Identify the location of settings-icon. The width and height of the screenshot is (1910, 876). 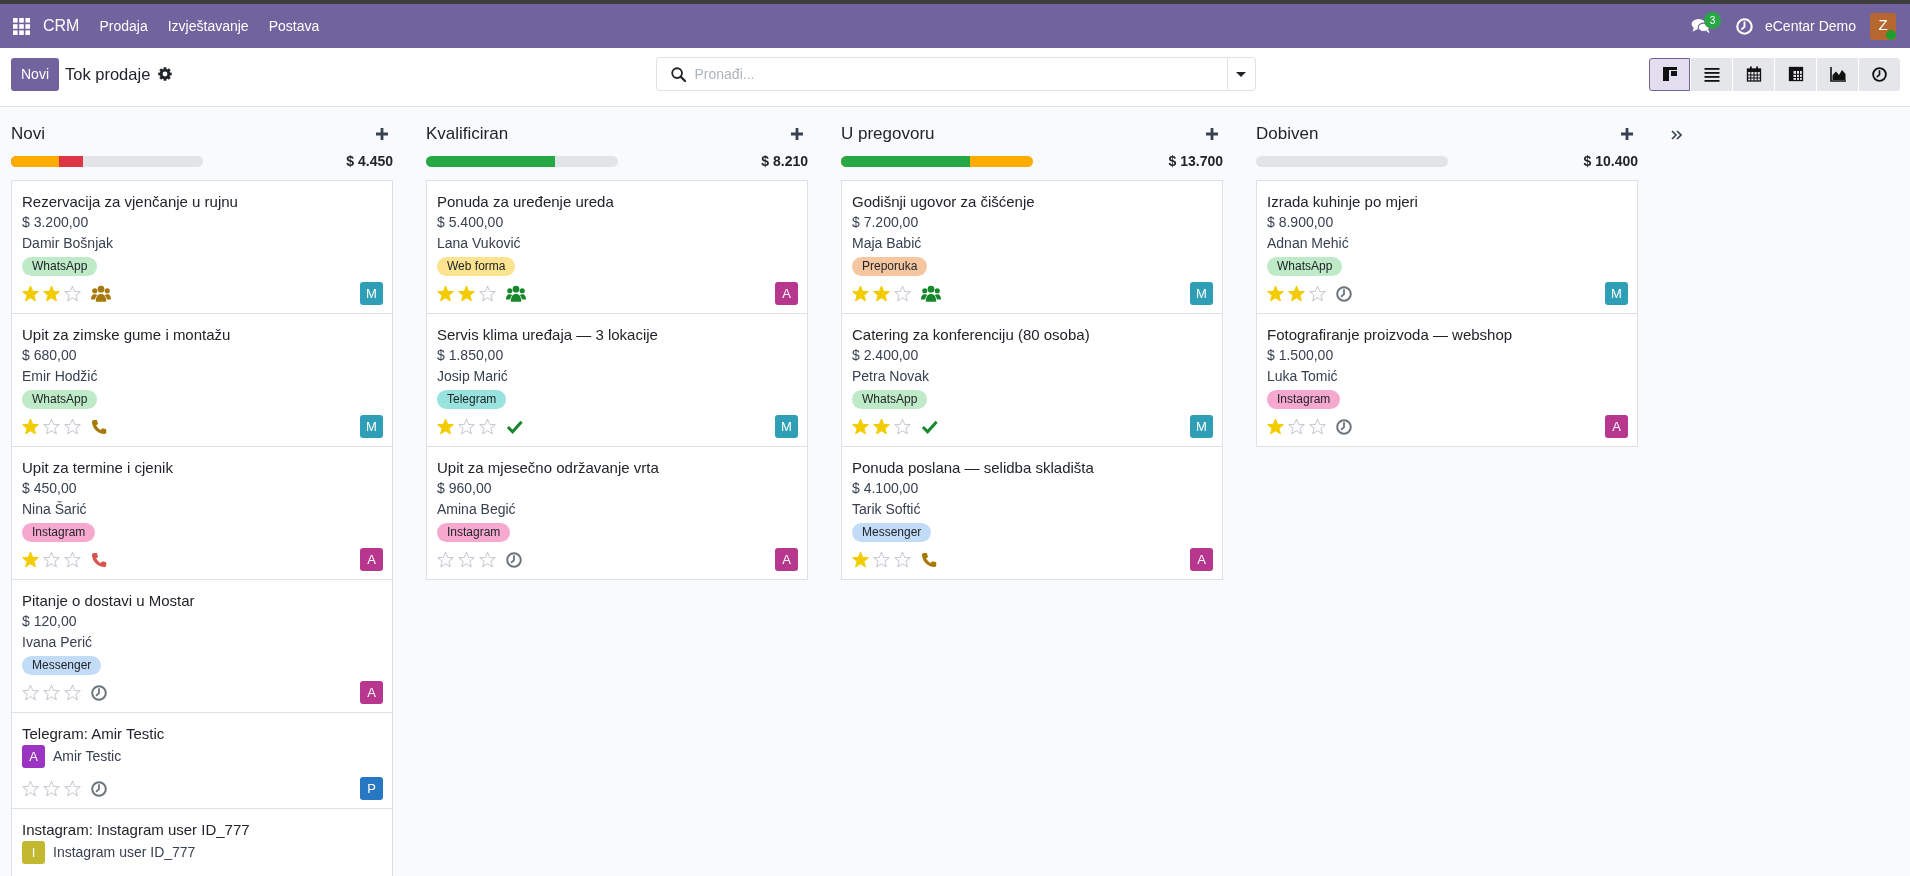
(165, 74).